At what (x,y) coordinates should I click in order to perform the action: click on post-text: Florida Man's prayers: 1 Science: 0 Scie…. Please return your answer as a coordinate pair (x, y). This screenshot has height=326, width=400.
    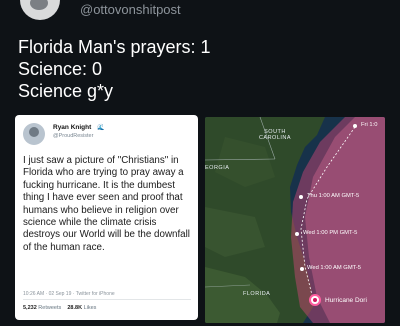
    Looking at the image, I should click on (114, 69).